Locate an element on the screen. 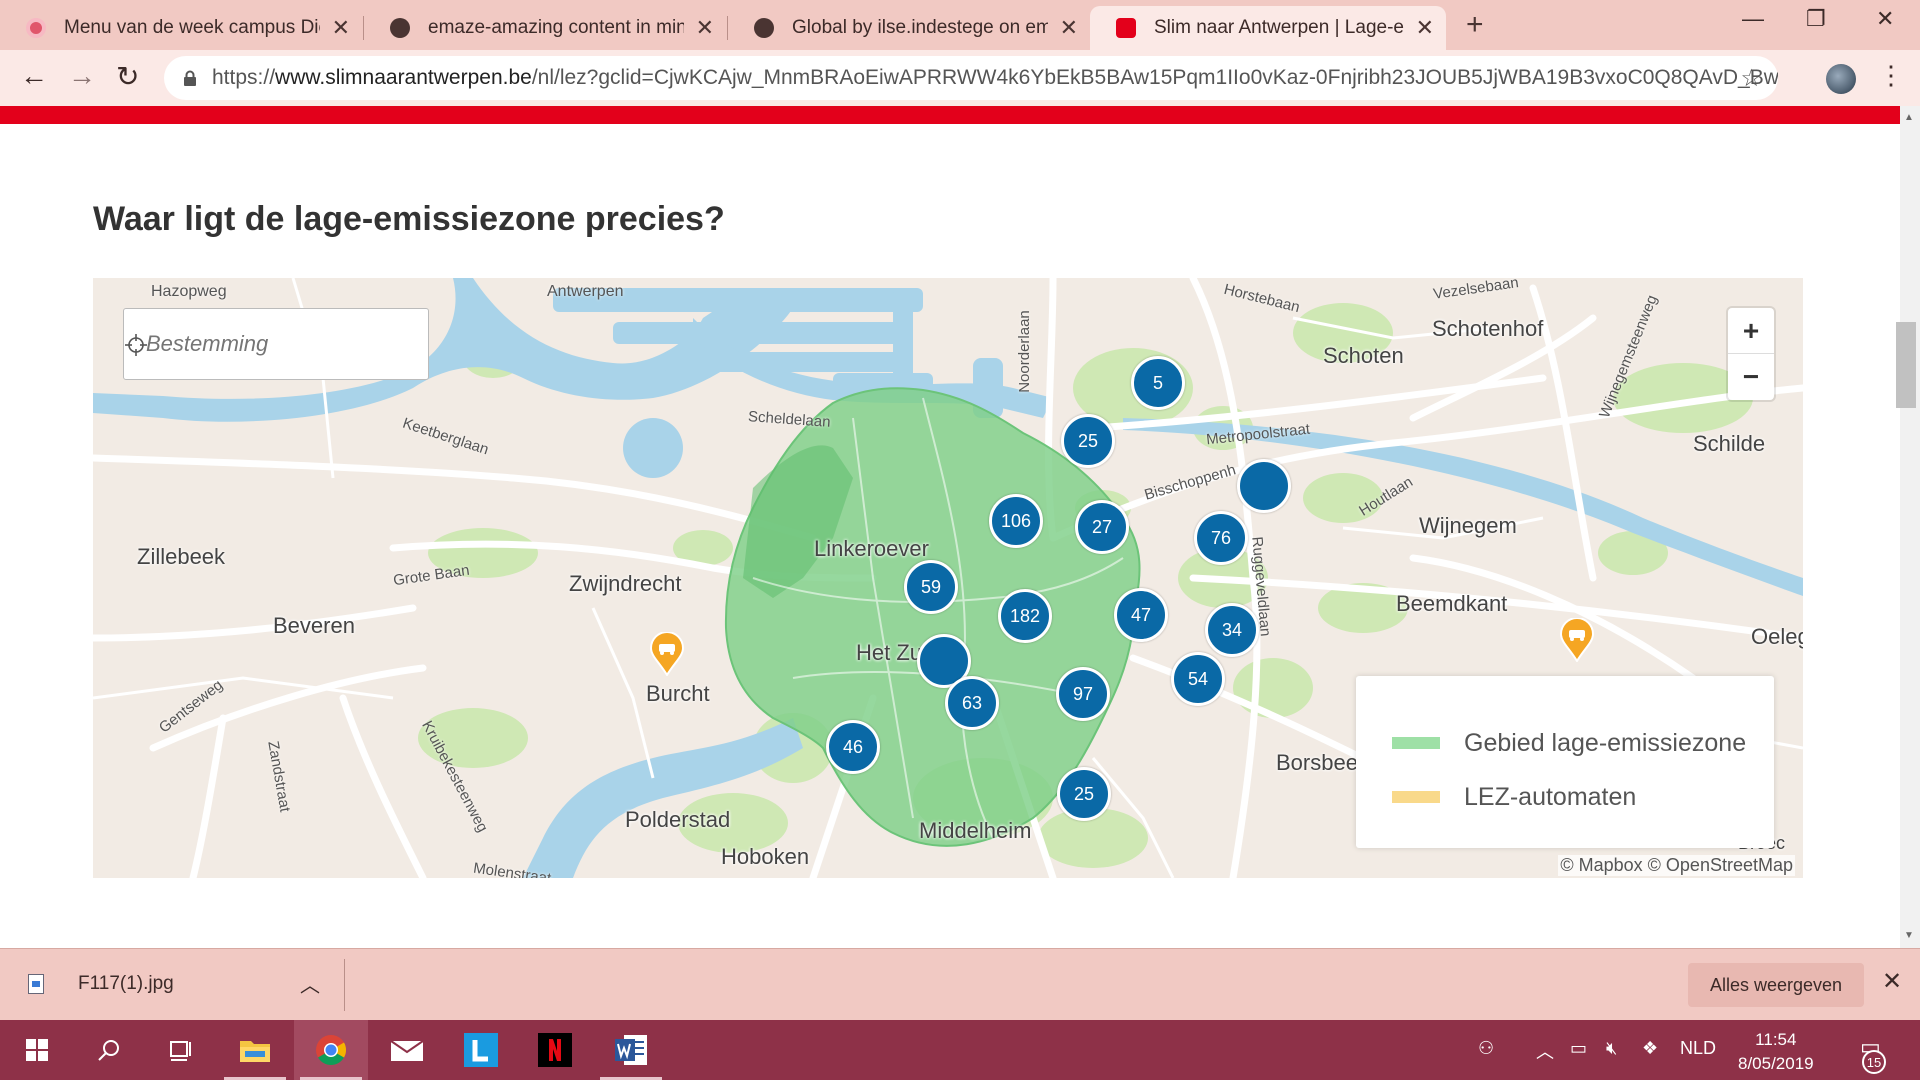 Image resolution: width=1920 pixels, height=1080 pixels. map-cluster-marker: 182 is located at coordinates (1025, 616).